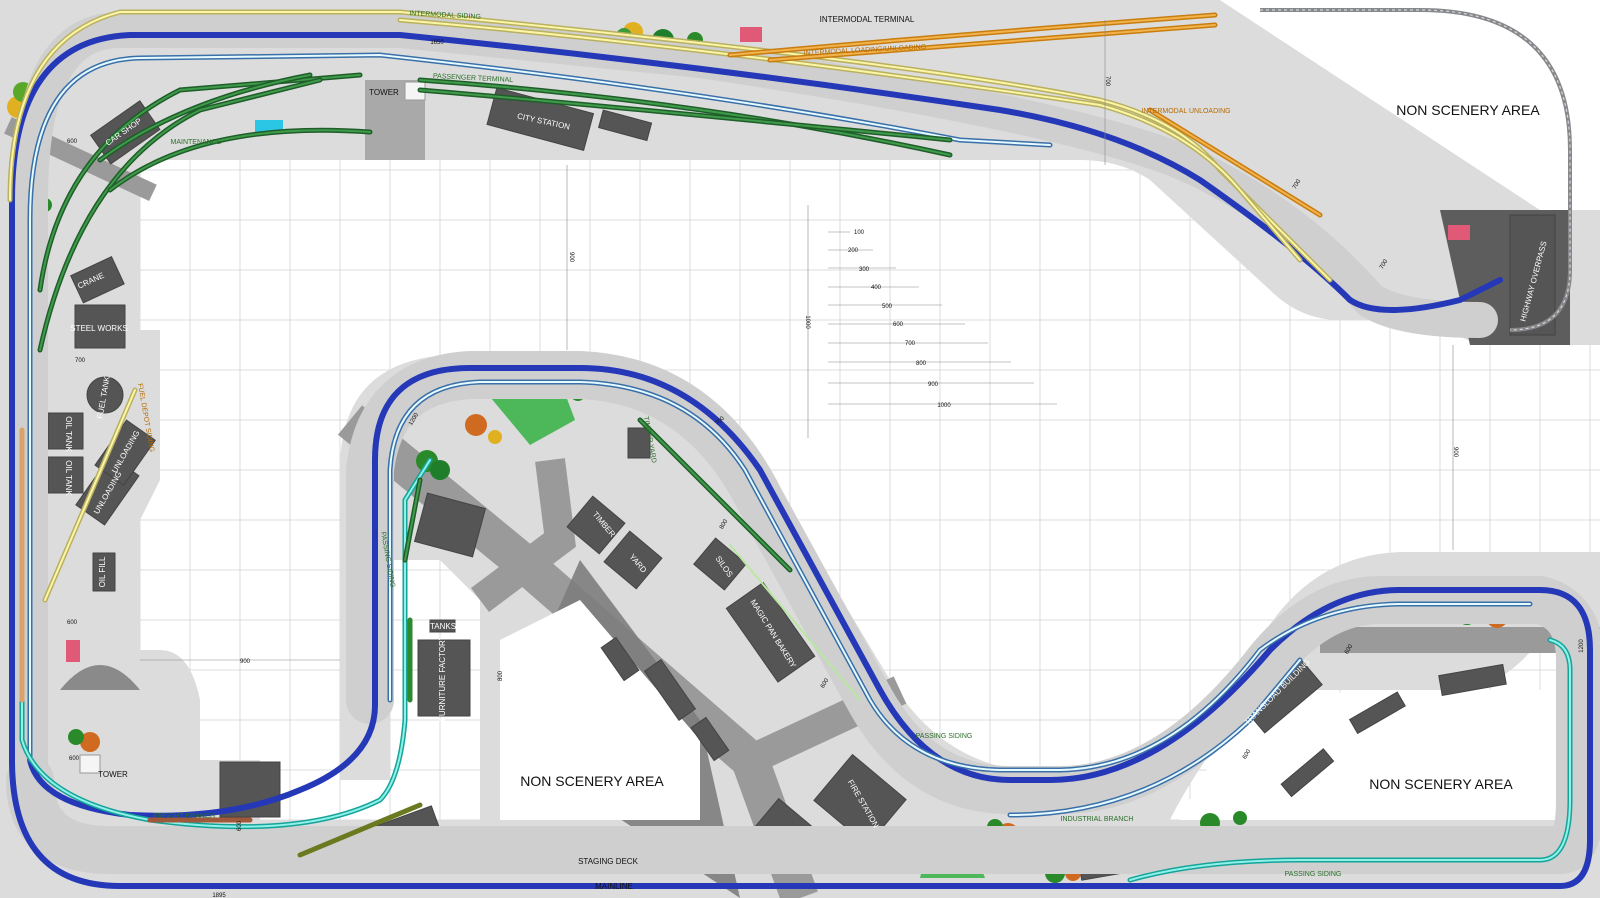 The width and height of the screenshot is (1600, 898). What do you see at coordinates (384, 92) in the screenshot?
I see `tower-top-label: TOWER` at bounding box center [384, 92].